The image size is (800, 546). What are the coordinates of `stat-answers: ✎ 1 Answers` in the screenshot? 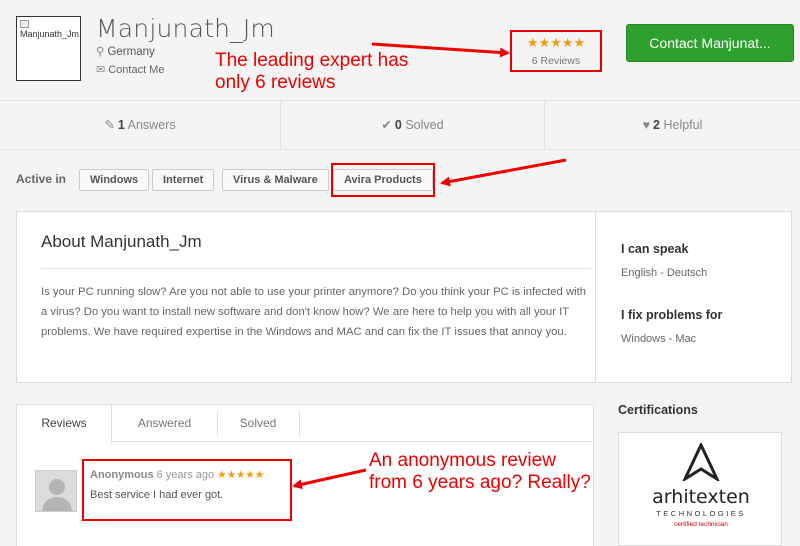 It's located at (140, 125).